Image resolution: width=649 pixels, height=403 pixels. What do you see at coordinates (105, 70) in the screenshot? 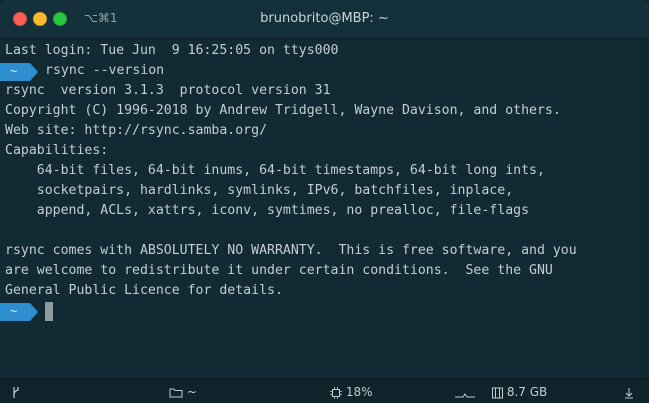
I see `command-line: rsync --version` at bounding box center [105, 70].